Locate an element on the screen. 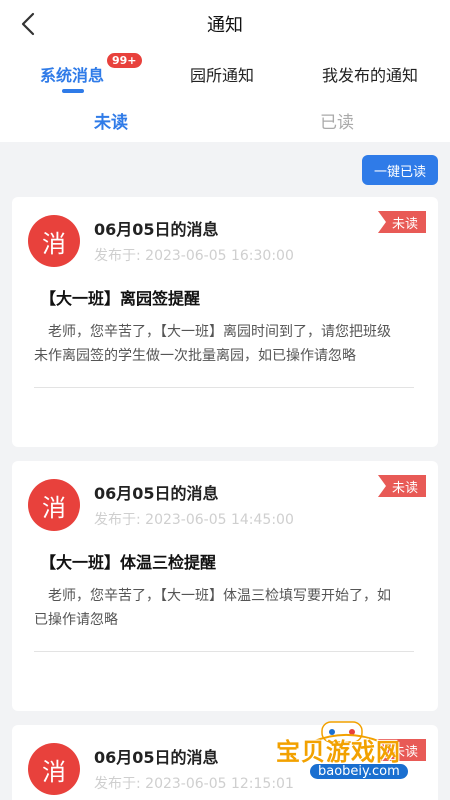 Image resolution: width=450 pixels, height=800 pixels. site-watermark: 宝贝游戏网 baobeiy.com is located at coordinates (350, 756).